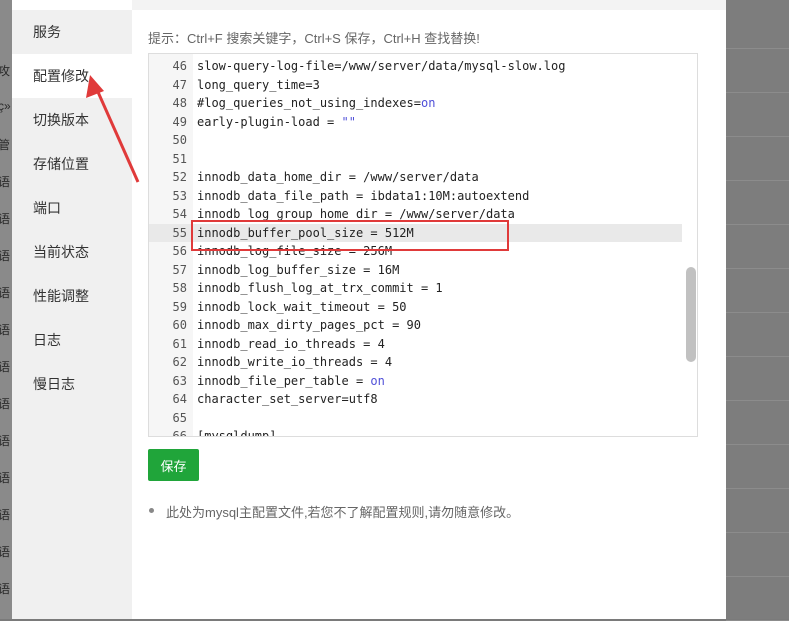 The image size is (789, 621). I want to click on arrow-shaft, so click(118, 137).